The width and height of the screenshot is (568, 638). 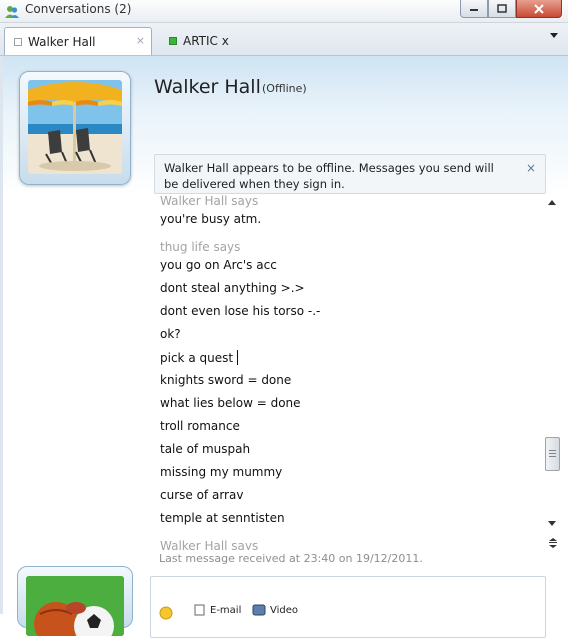 What do you see at coordinates (218, 265) in the screenshot?
I see `message-line: you go on Arc's acc` at bounding box center [218, 265].